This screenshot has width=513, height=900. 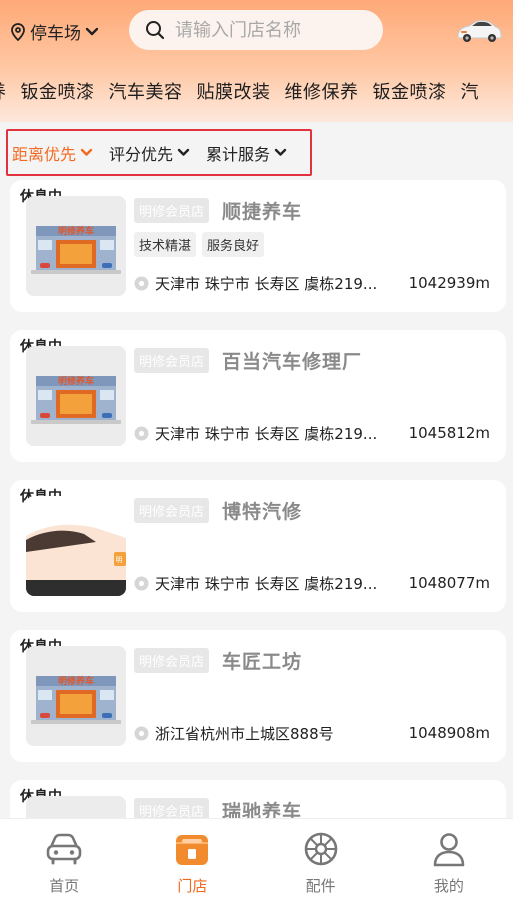 I want to click on tab-store: 门店, so click(x=192, y=859).